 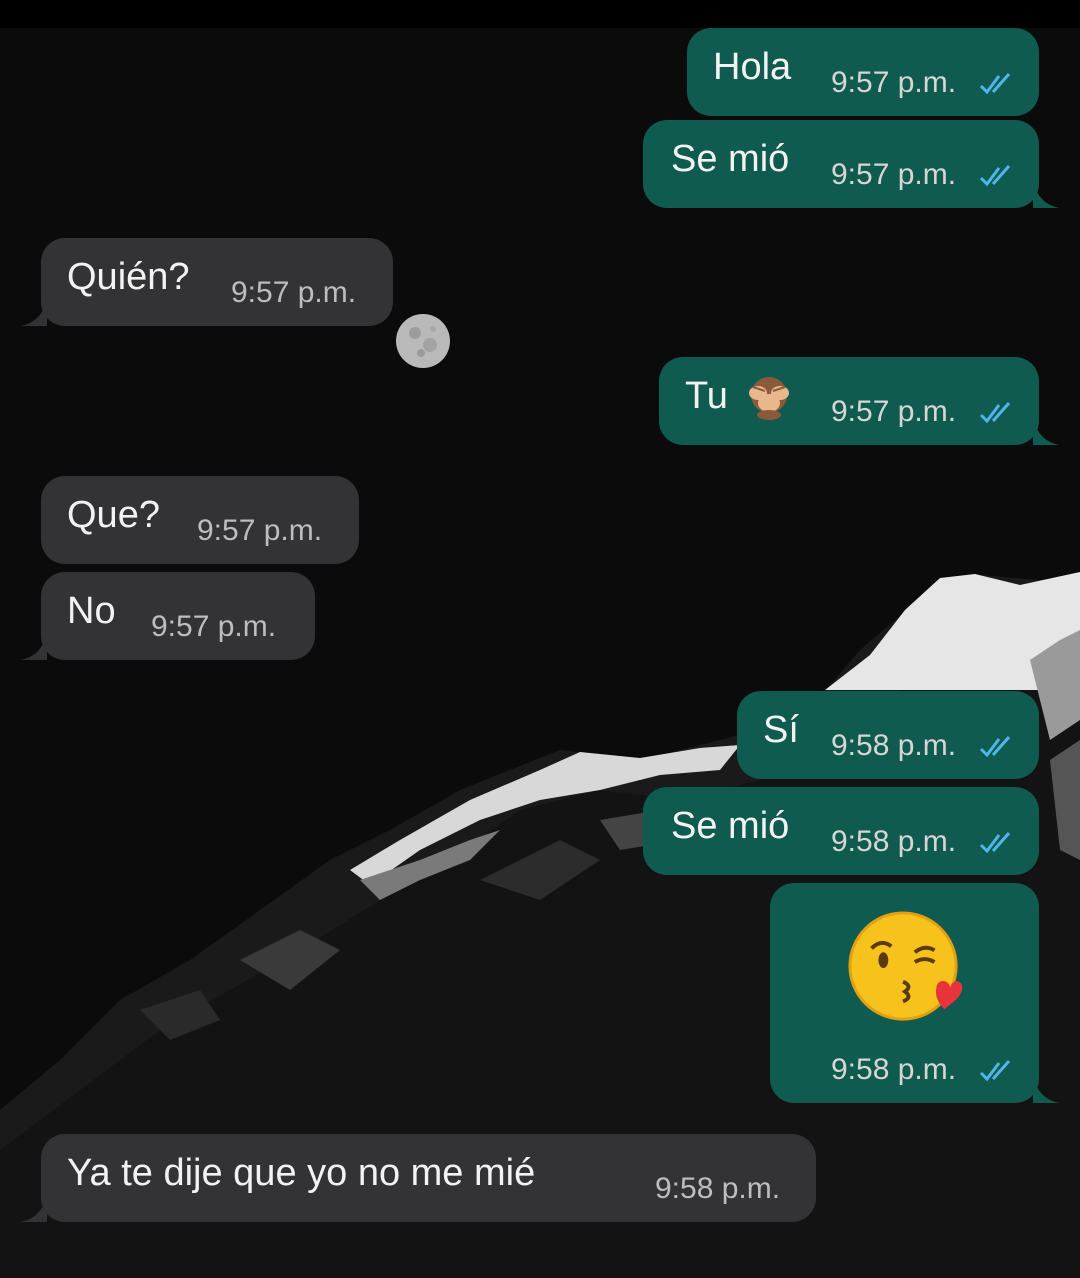 I want to click on message-bubble-outgoing: Tu 9:57 p.m., so click(x=859, y=401).